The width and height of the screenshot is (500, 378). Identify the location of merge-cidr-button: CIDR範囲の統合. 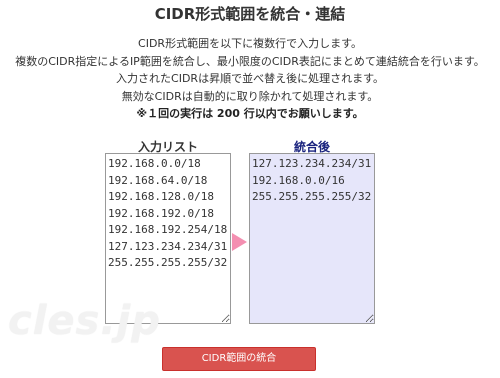
(239, 359).